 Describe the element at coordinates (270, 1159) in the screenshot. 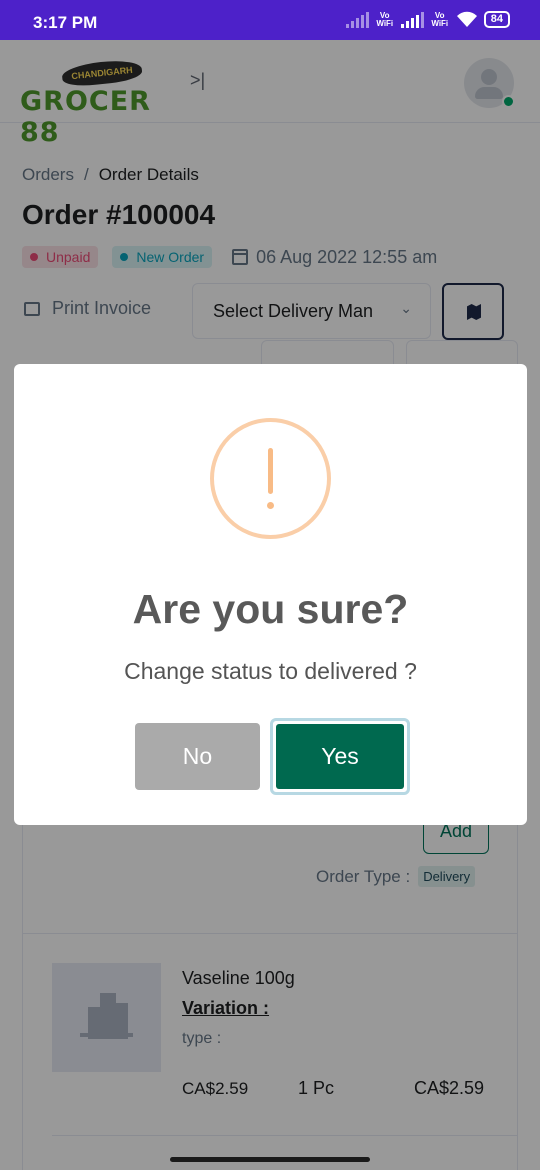

I see `home-indicator` at that location.